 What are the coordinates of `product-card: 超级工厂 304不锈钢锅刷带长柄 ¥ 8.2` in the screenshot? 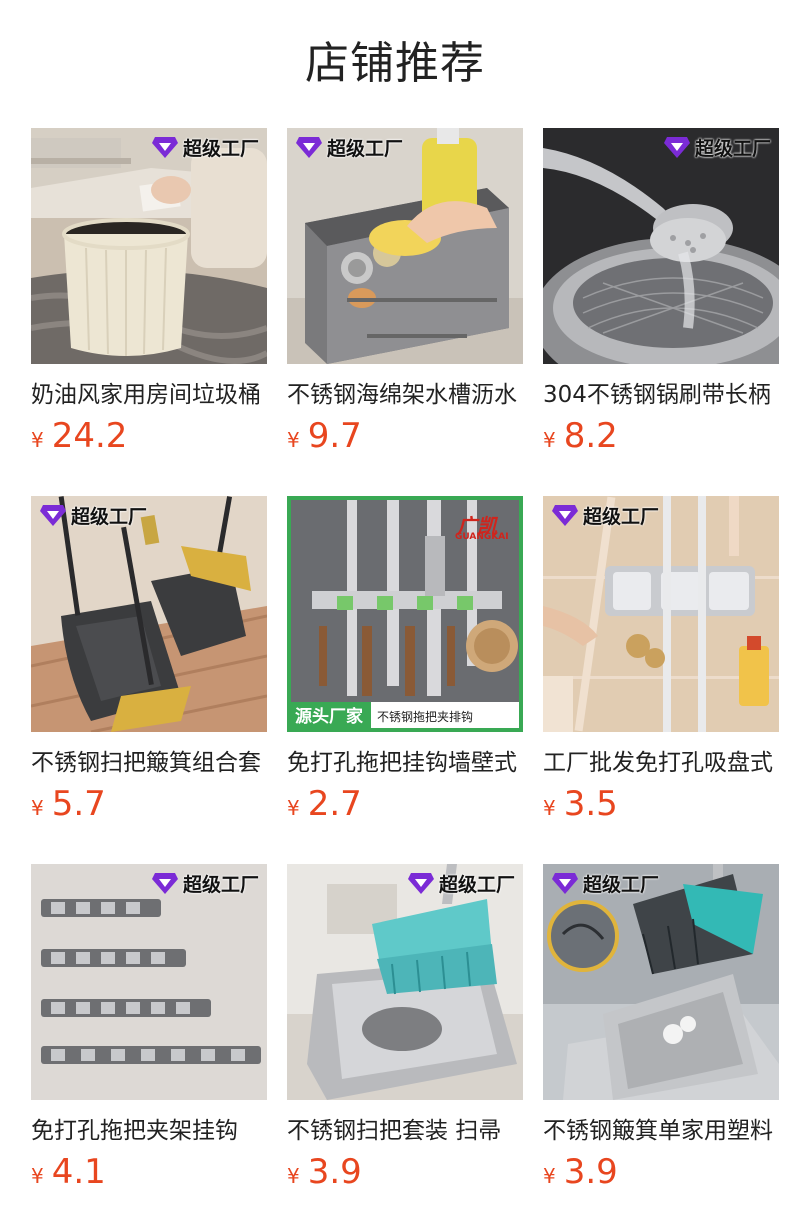 It's located at (661, 298).